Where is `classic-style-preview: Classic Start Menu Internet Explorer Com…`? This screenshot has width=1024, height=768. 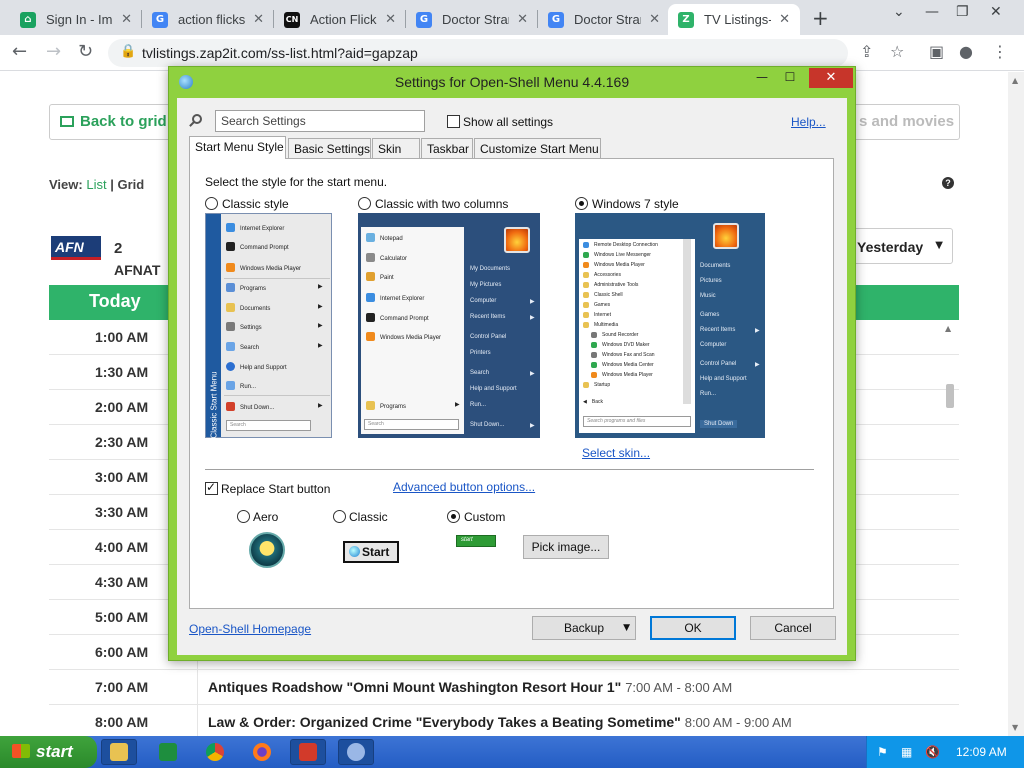
classic-style-preview: Classic Start Menu Internet Explorer Com… is located at coordinates (268, 326).